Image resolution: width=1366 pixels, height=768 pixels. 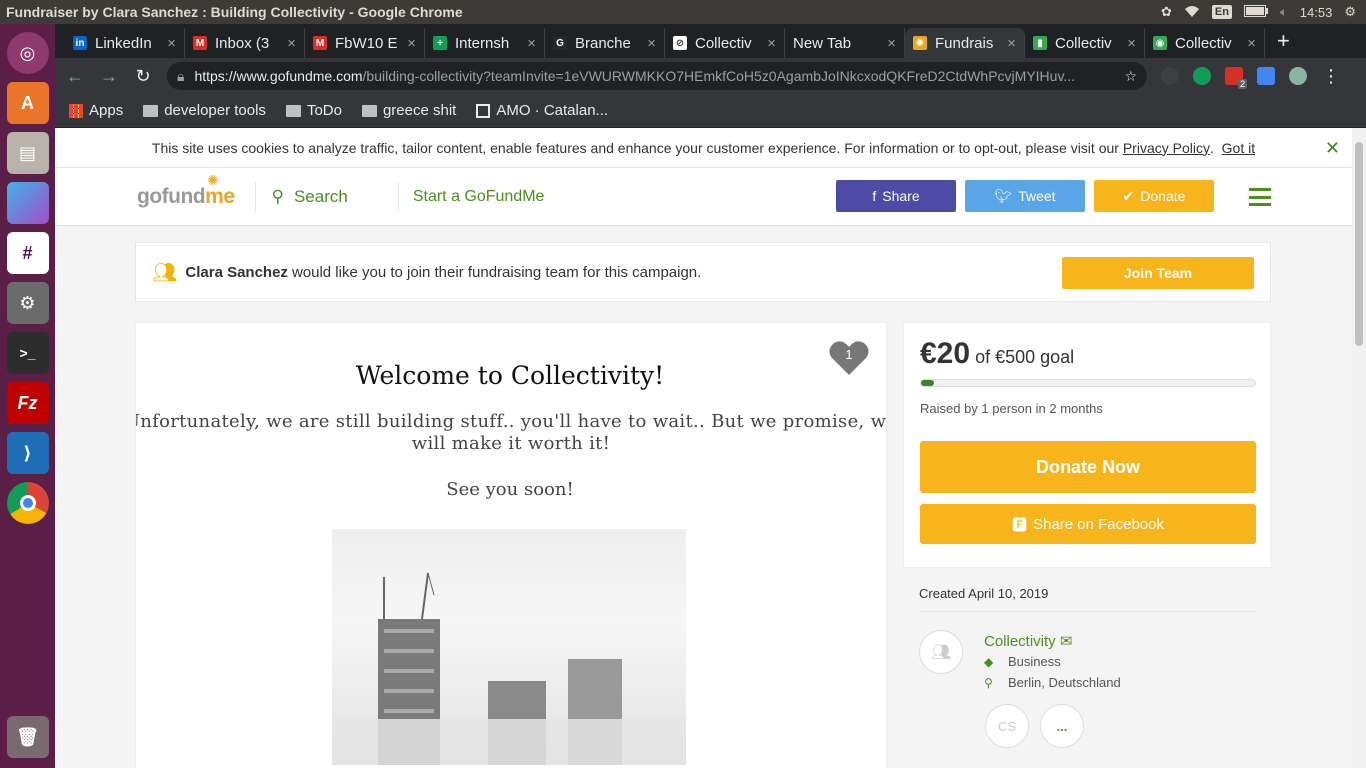 I want to click on back-icon: ←, so click(x=75, y=76).